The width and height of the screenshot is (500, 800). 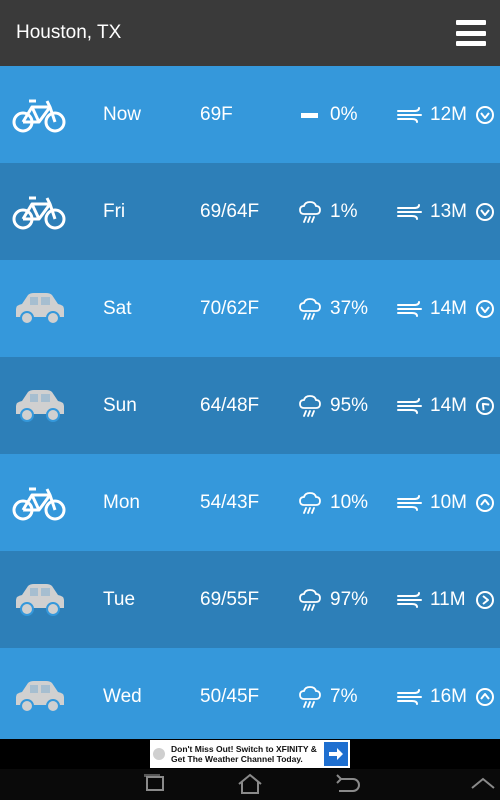 What do you see at coordinates (155, 784) in the screenshot?
I see `recent-apps-icon` at bounding box center [155, 784].